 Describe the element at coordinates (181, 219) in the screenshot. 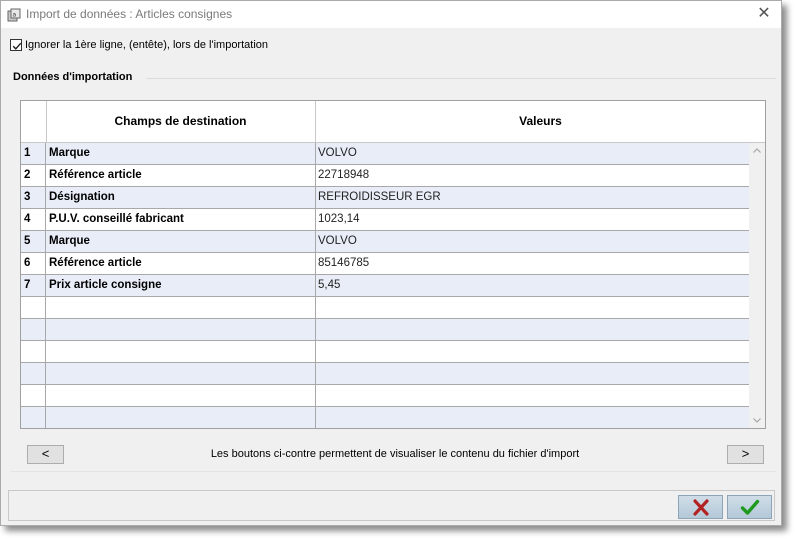

I see `destination-field-cell: P.U.V. conseillé fabricant` at that location.